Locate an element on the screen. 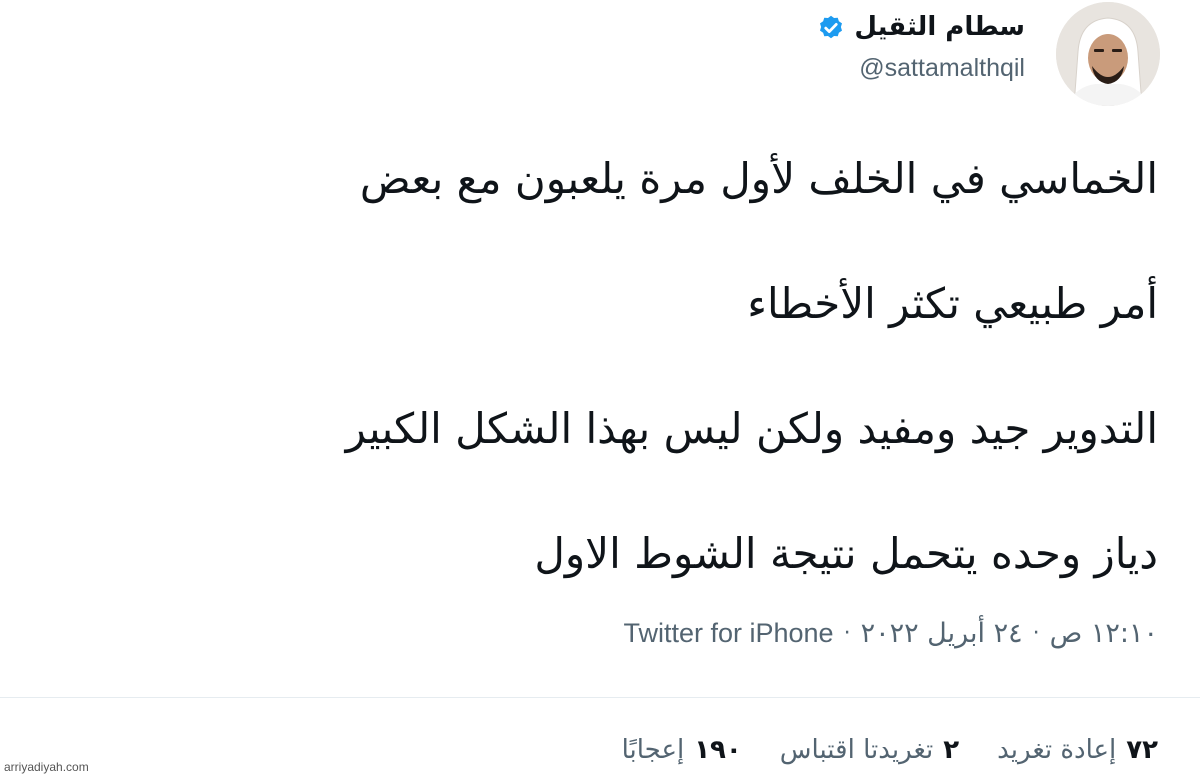 Image resolution: width=1200 pixels, height=780 pixels. verified-badge-icon is located at coordinates (831, 27).